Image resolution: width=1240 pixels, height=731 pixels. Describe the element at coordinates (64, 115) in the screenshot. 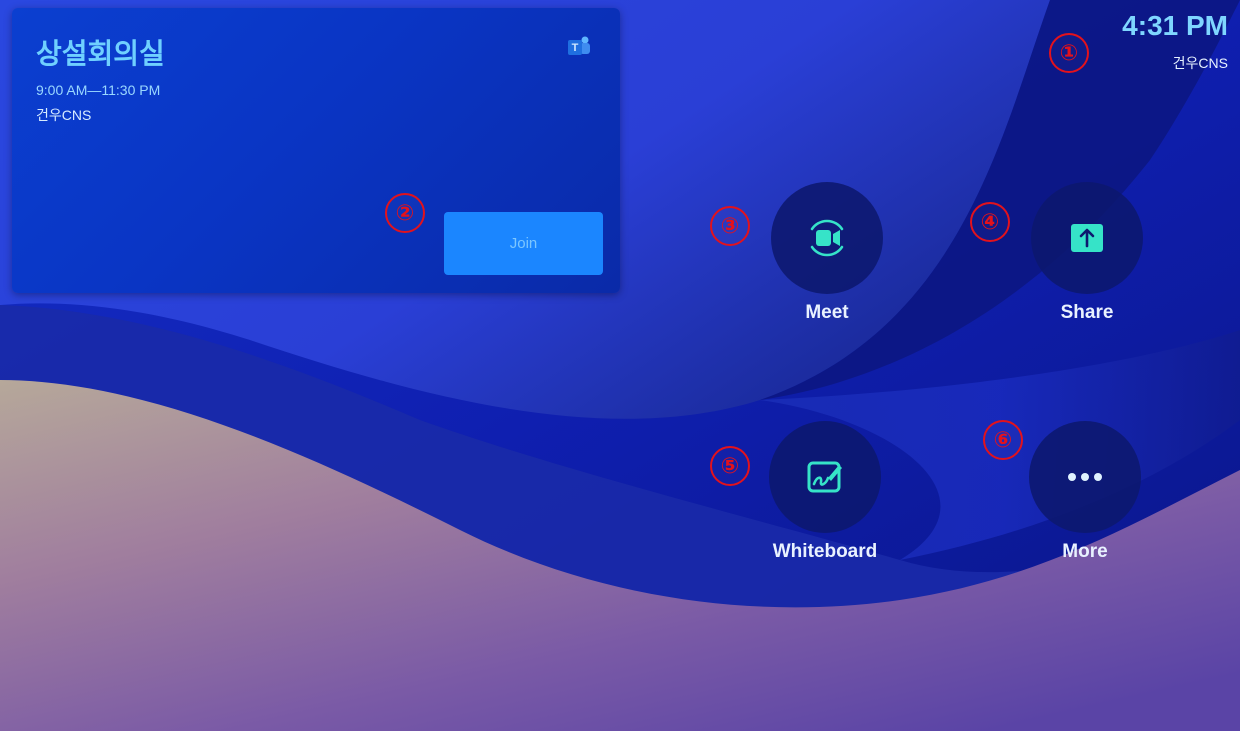

I see `meeting-organizer: 건우CNS` at that location.